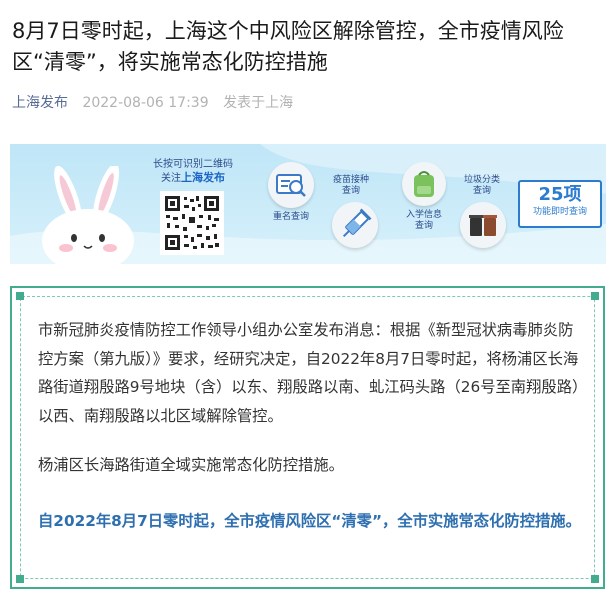 The height and width of the screenshot is (599, 615). I want to click on name-search-label: 重名查询, so click(290, 217).